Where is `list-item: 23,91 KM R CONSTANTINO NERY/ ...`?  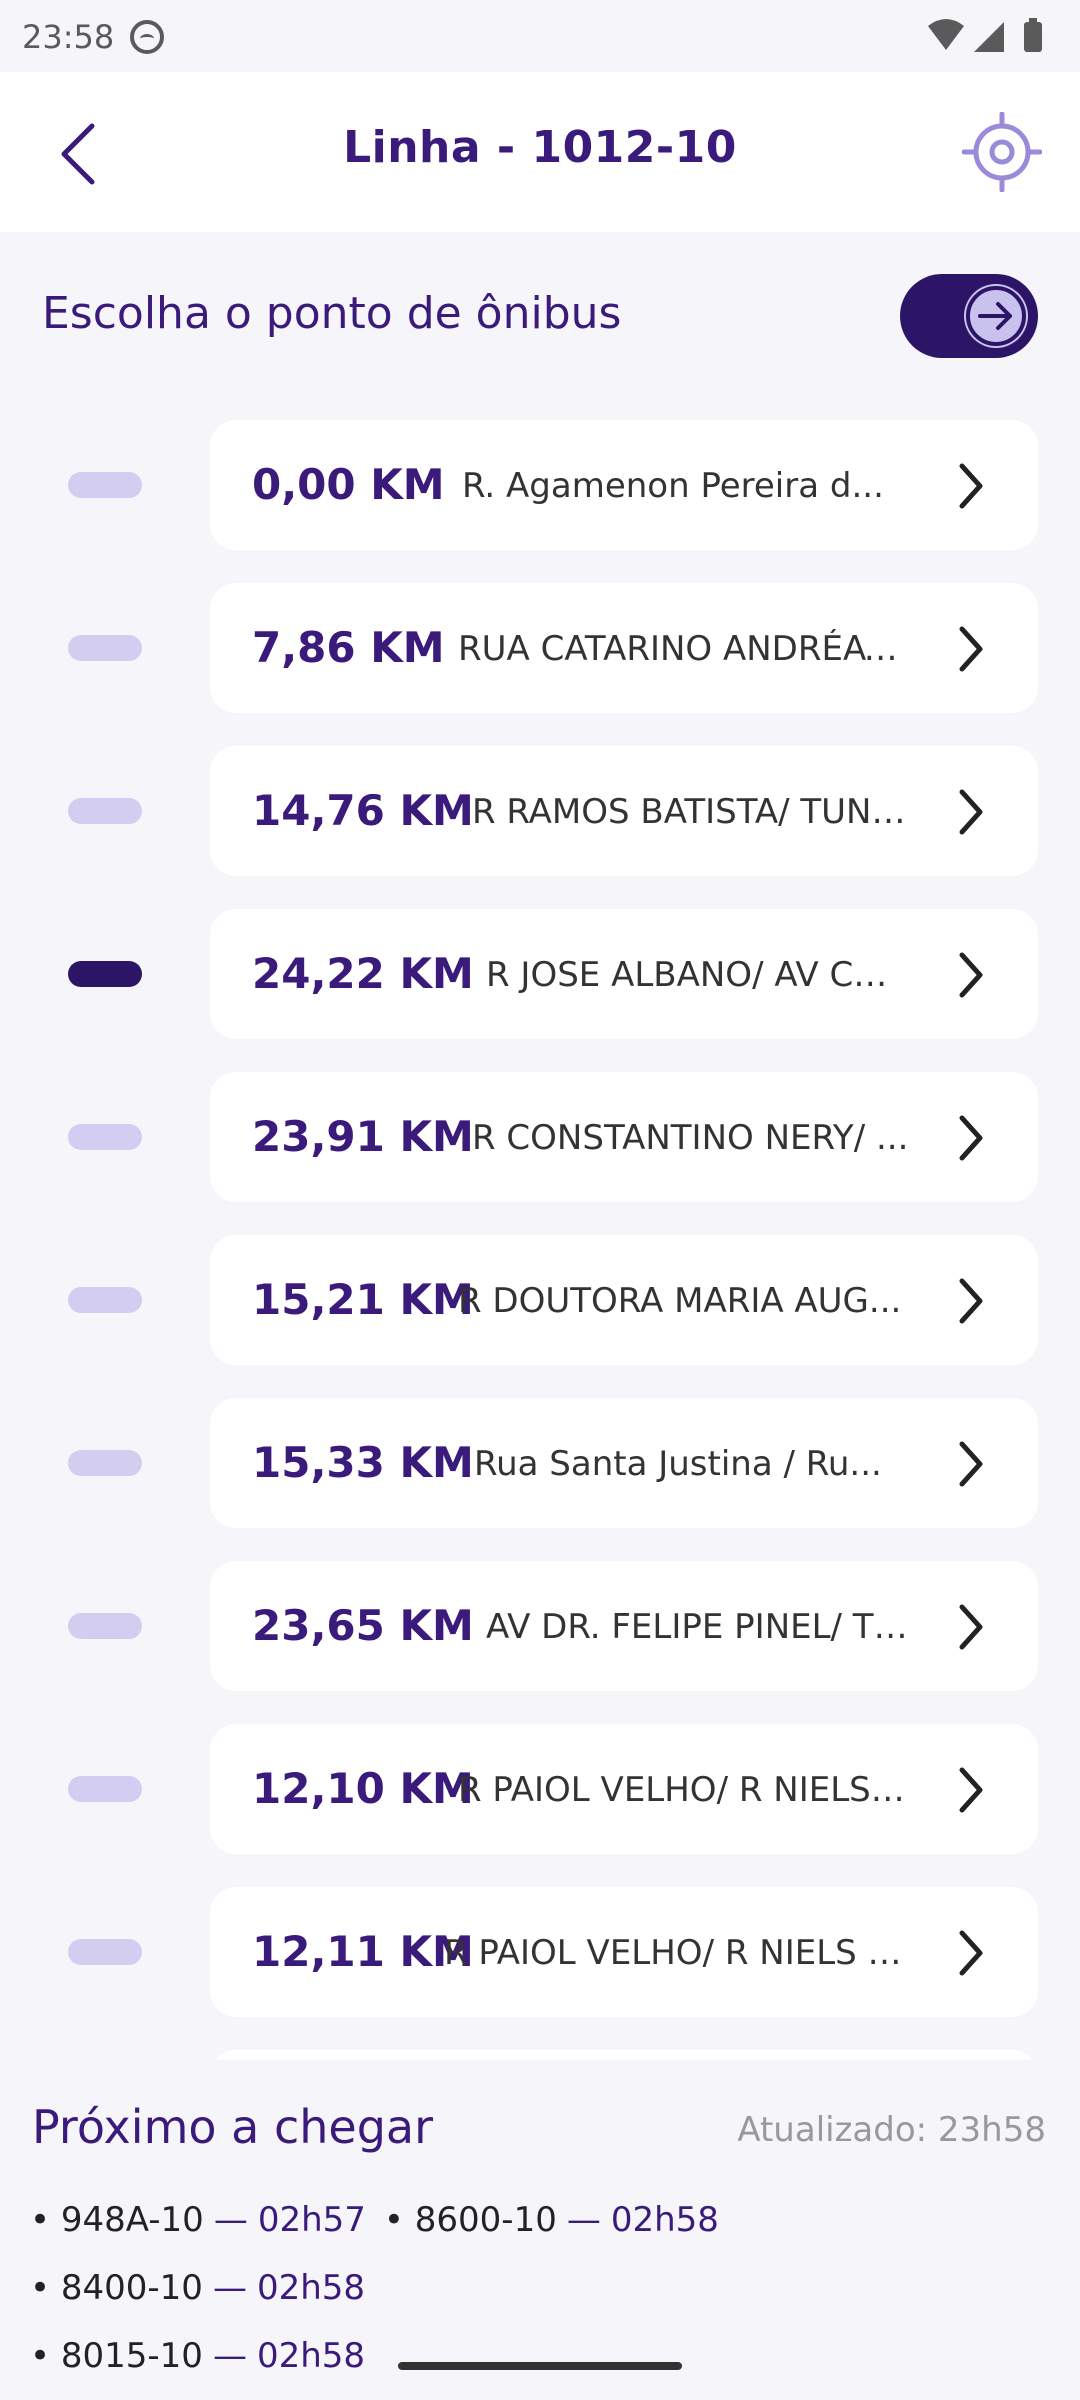
list-item: 23,91 KM R CONSTANTINO NERY/ ... is located at coordinates (540, 1137).